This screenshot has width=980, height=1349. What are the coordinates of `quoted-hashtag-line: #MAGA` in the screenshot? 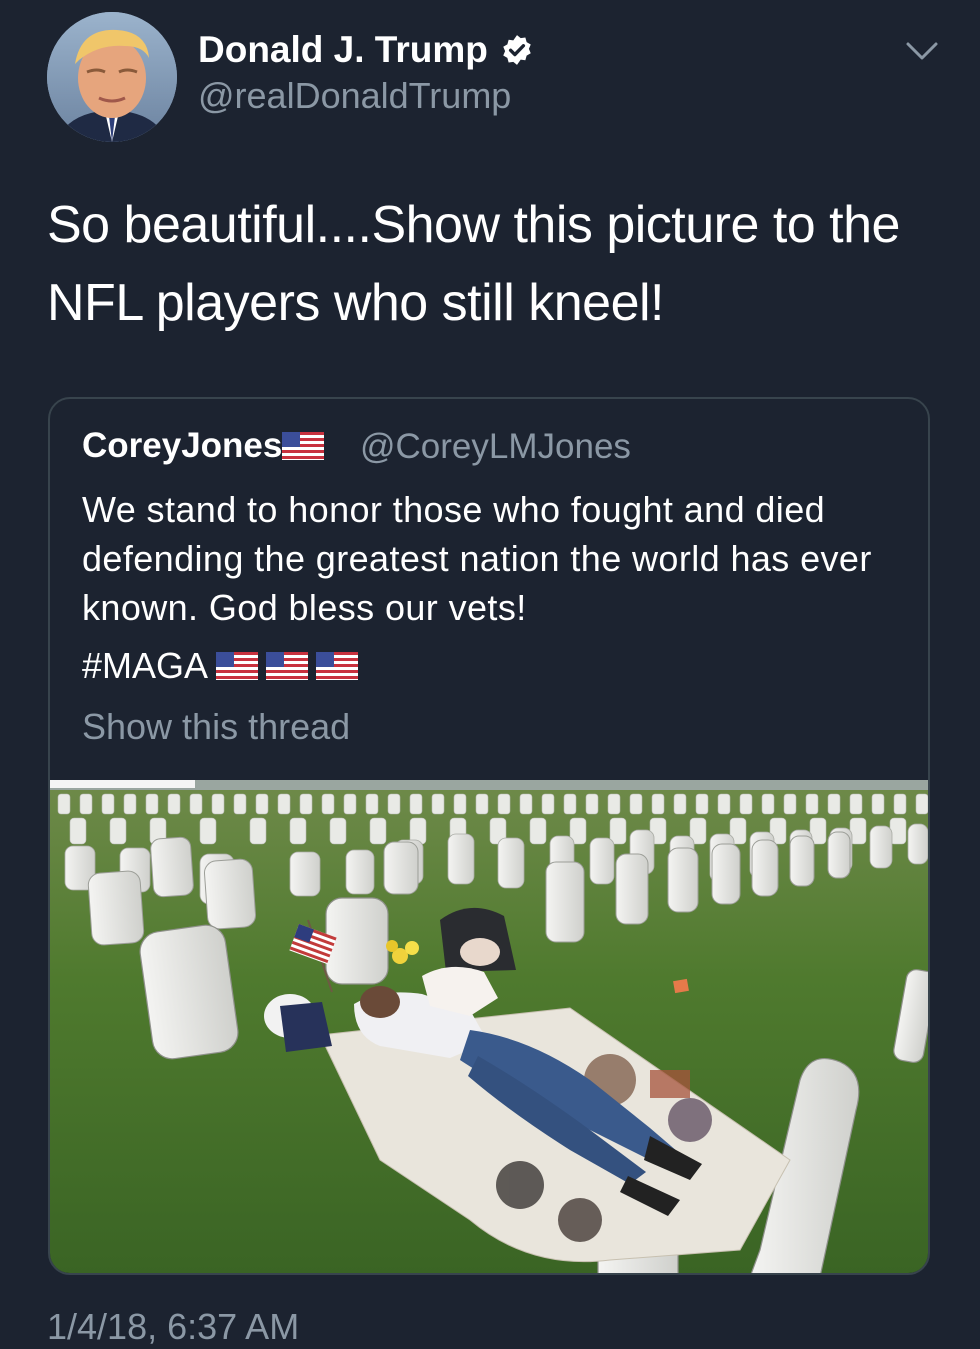 It's located at (220, 666).